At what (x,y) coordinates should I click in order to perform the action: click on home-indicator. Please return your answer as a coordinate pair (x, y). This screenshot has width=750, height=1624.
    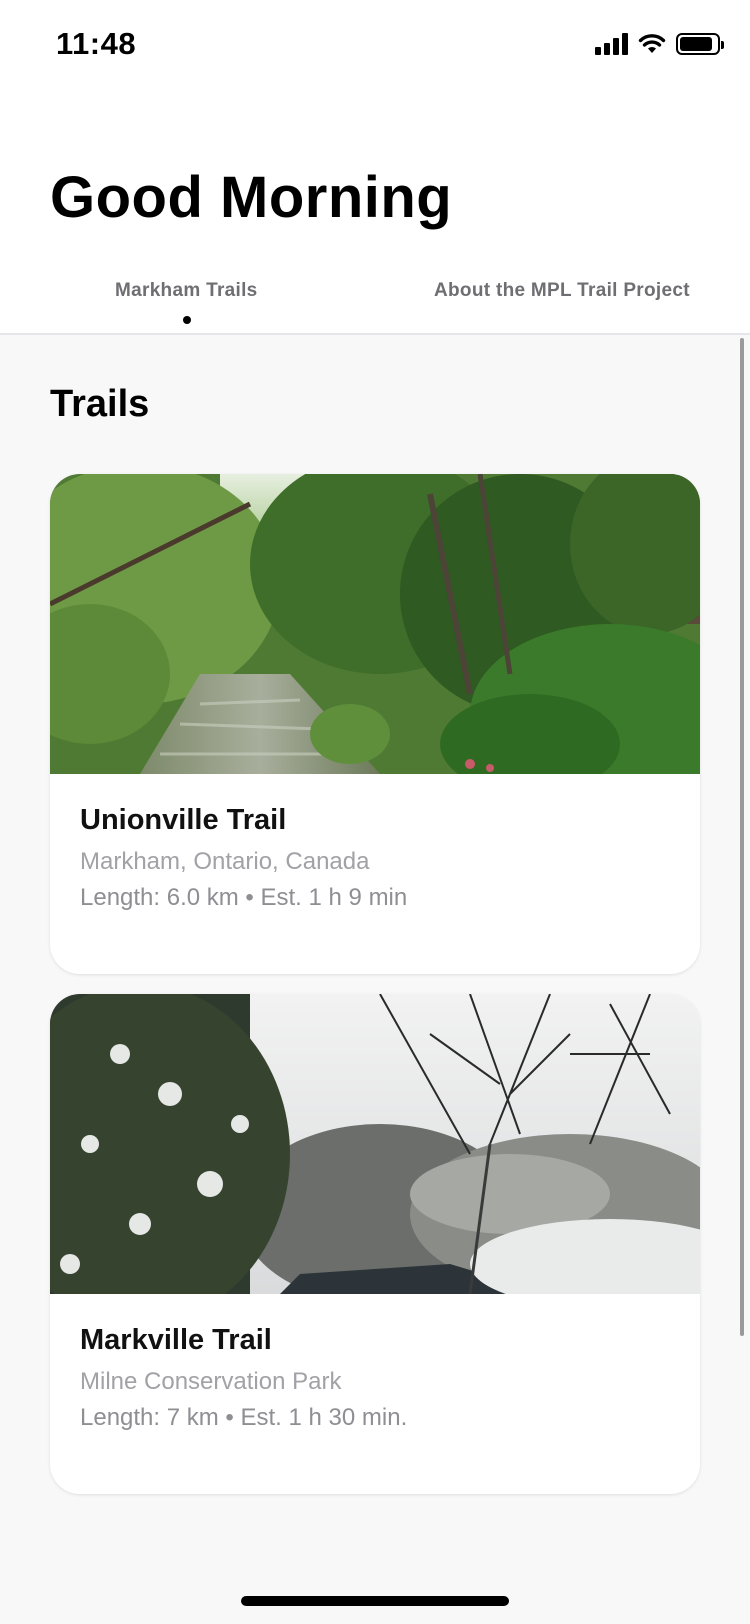
    Looking at the image, I should click on (375, 1601).